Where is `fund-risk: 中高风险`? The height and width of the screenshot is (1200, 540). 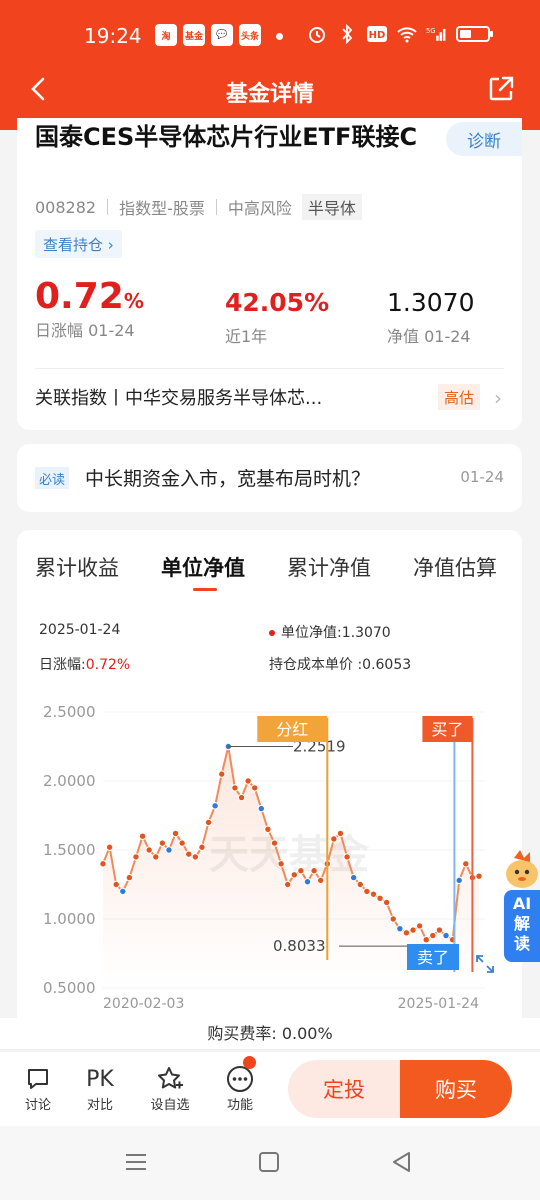
fund-risk: 中高风险 is located at coordinates (259, 208).